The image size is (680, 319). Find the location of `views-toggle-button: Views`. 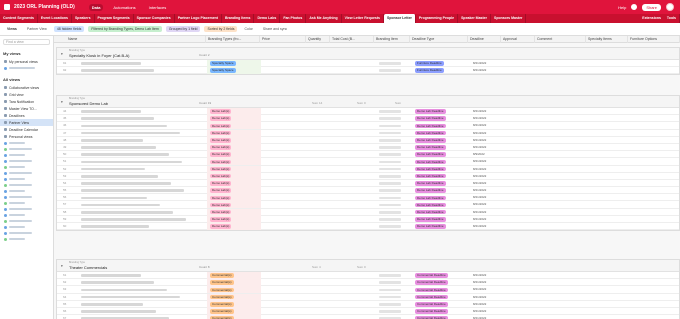

views-toggle-button: Views is located at coordinates (12, 29).